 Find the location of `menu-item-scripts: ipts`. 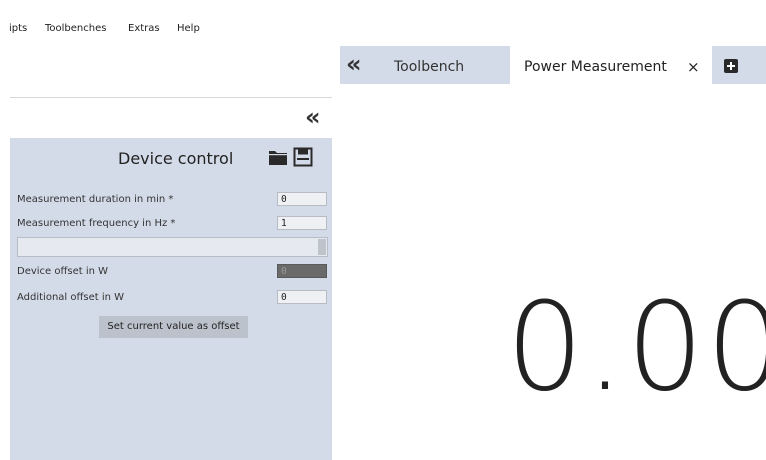

menu-item-scripts: ipts is located at coordinates (18, 28).